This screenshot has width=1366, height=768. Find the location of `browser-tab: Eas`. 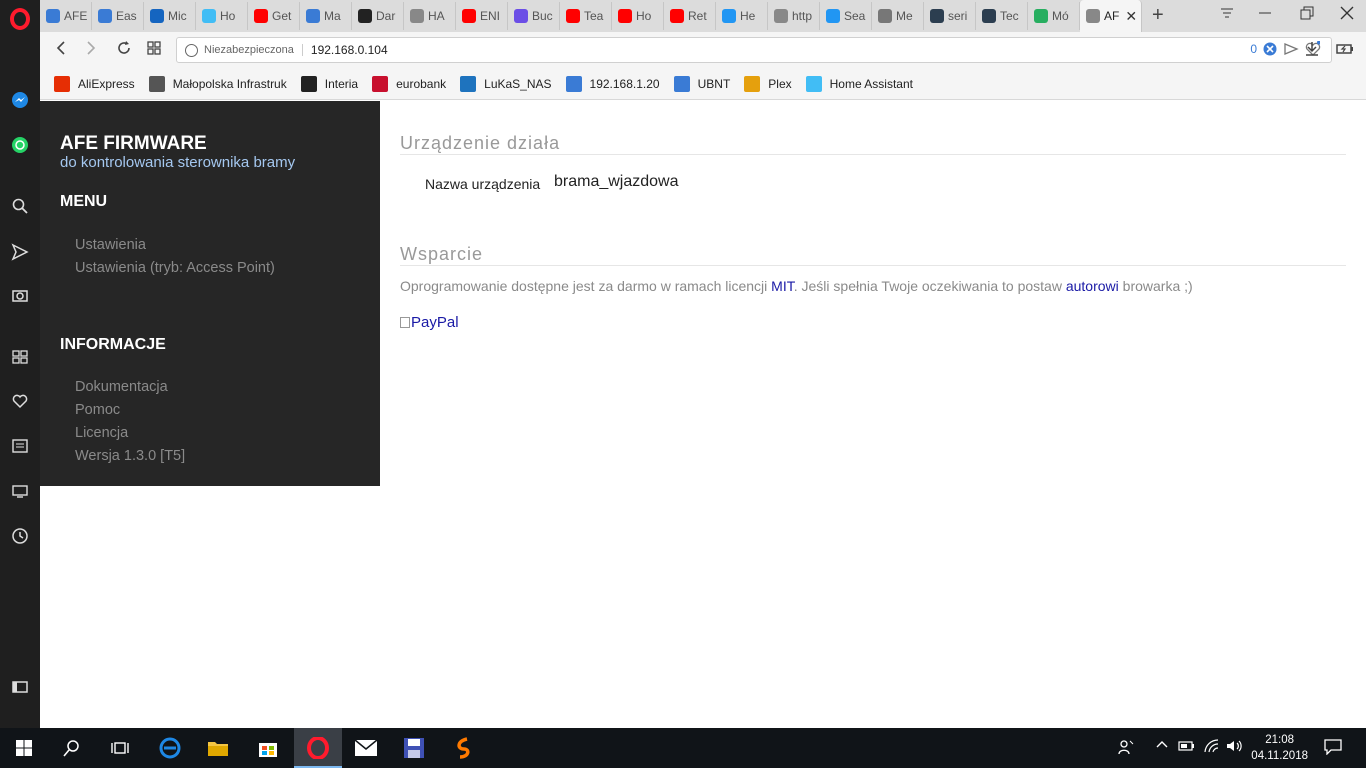

browser-tab: Eas is located at coordinates (118, 16).